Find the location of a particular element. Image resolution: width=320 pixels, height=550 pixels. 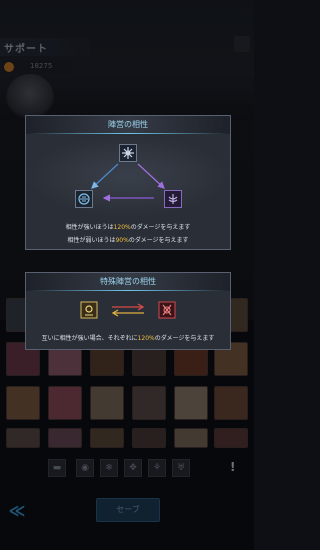

special-affinity-prefix: 互いに相性が強い場合、それぞれに is located at coordinates (89, 338).